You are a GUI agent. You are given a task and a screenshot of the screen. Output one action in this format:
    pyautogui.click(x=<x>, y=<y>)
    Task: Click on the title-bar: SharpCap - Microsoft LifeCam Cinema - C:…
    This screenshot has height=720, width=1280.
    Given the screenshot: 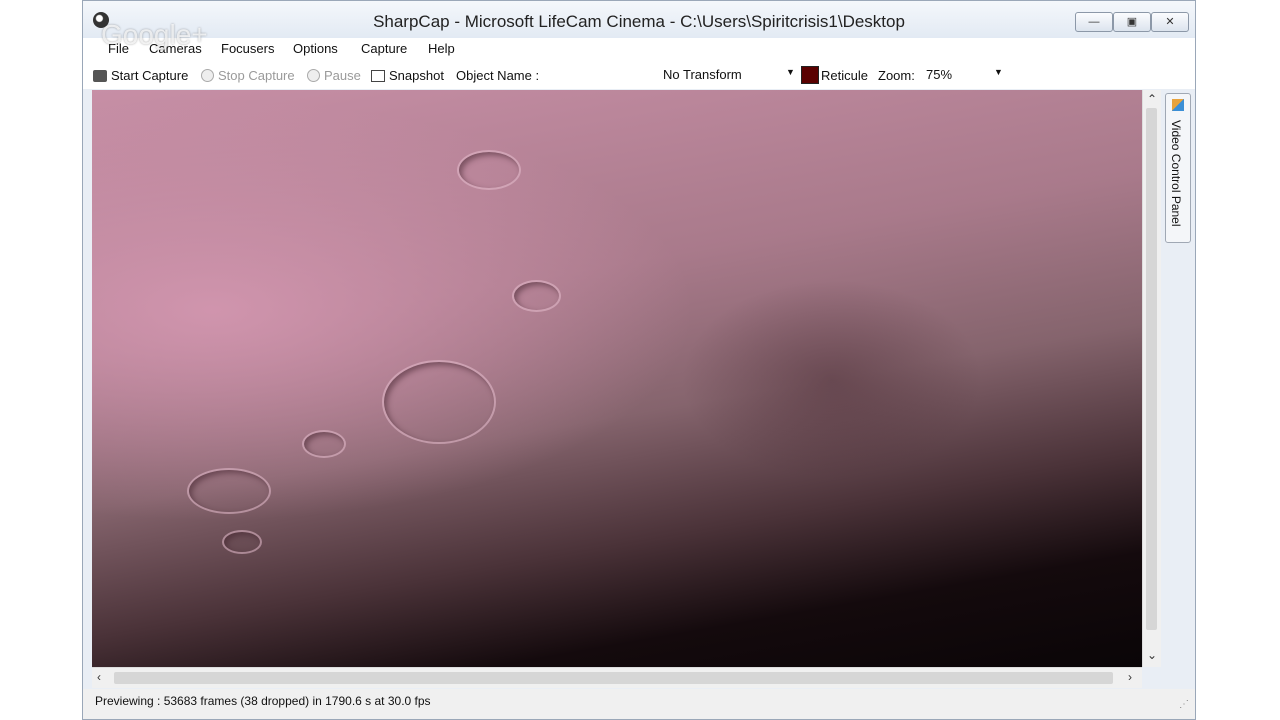 What is the action you would take?
    pyautogui.click(x=639, y=21)
    